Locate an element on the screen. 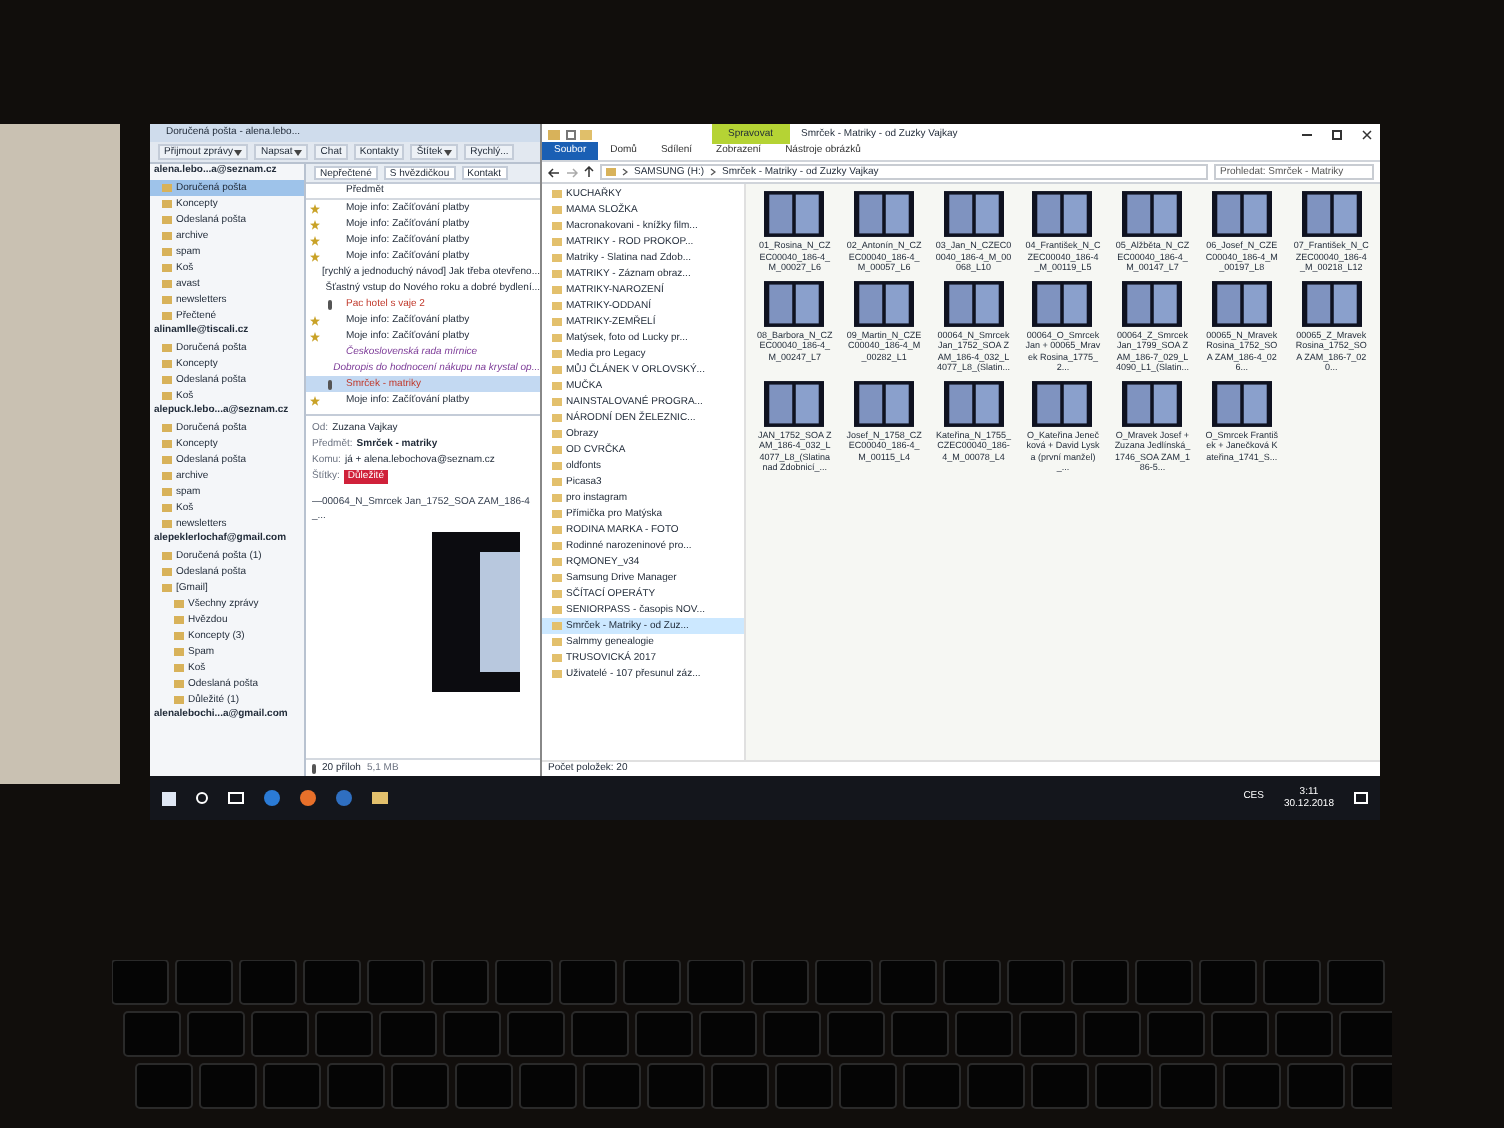 The image size is (1504, 1128). close-button is located at coordinates (1367, 134).